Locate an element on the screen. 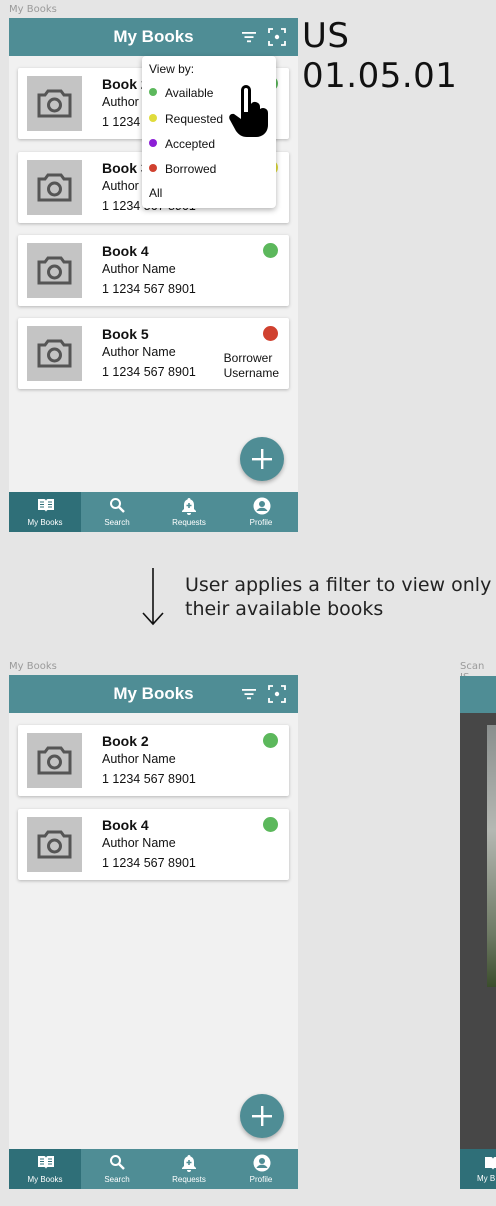  caption-line: User applies a filter to view only is located at coordinates (338, 585).